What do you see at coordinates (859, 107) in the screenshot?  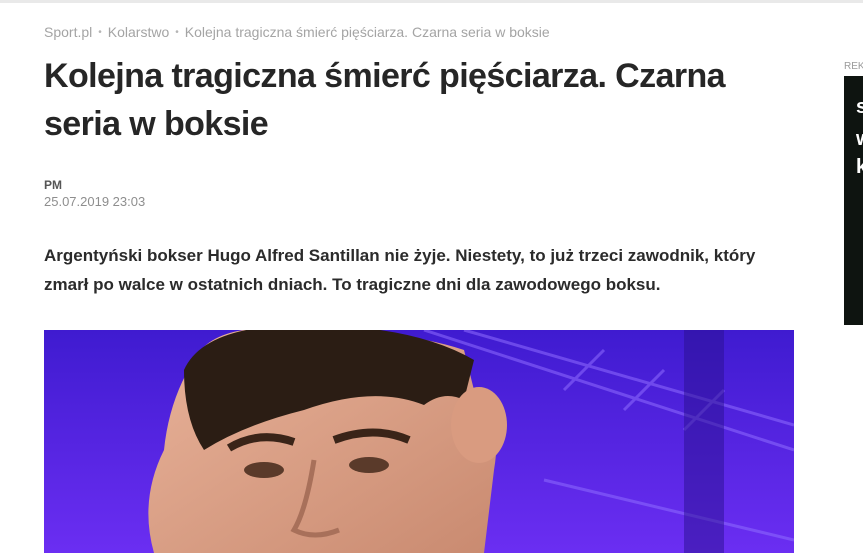 I see `ad-text-fragment: s` at bounding box center [859, 107].